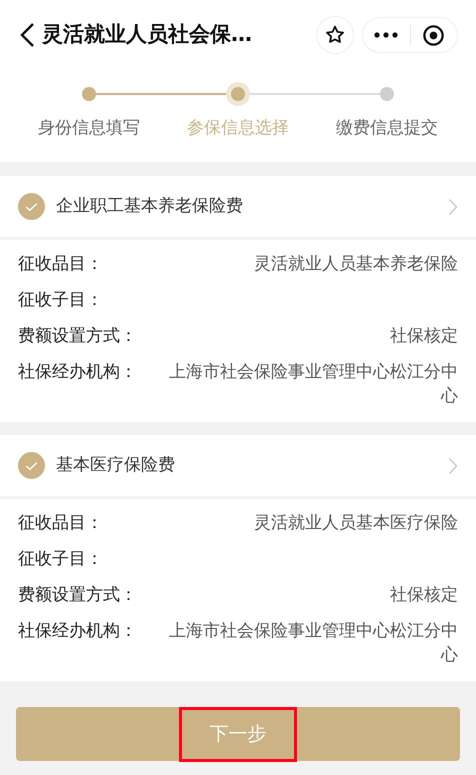 The image size is (476, 775). I want to click on next-step-button: 下一步, so click(238, 734).